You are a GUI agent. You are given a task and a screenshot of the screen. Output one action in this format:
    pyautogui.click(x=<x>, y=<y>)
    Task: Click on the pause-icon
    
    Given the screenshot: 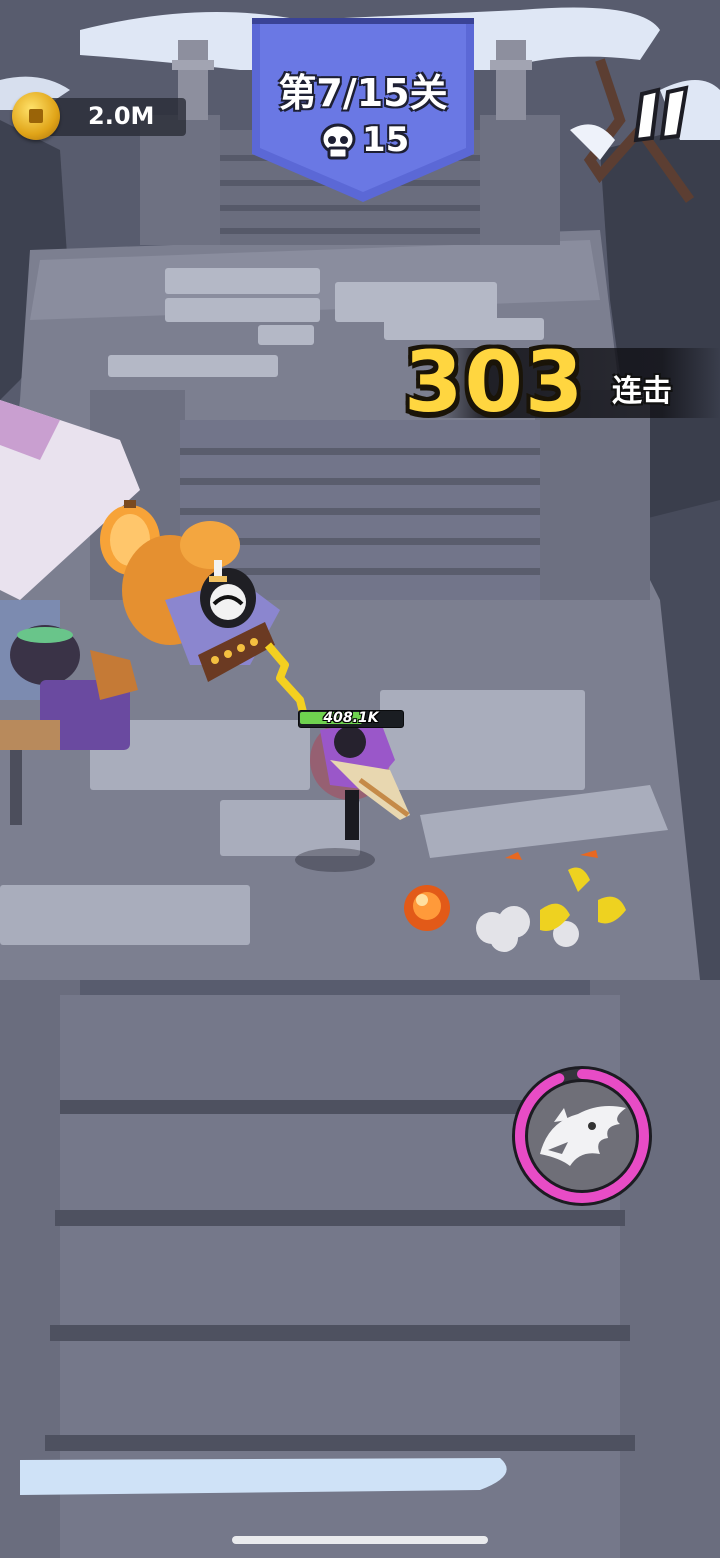 What is the action you would take?
    pyautogui.click(x=661, y=114)
    